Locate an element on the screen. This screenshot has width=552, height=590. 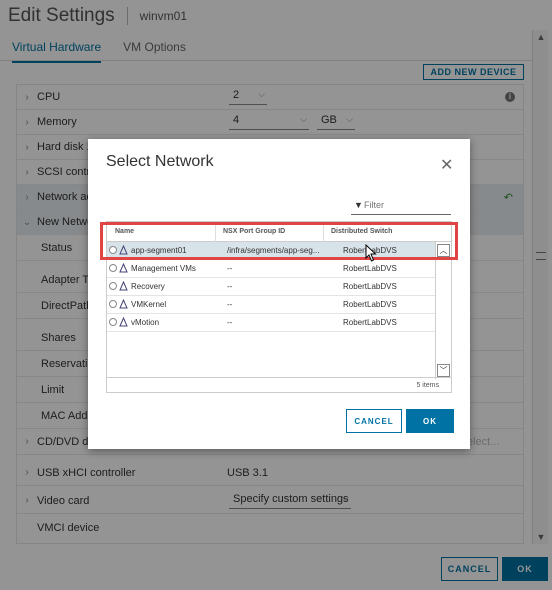
filter-input: ▼ Filter is located at coordinates (401, 206).